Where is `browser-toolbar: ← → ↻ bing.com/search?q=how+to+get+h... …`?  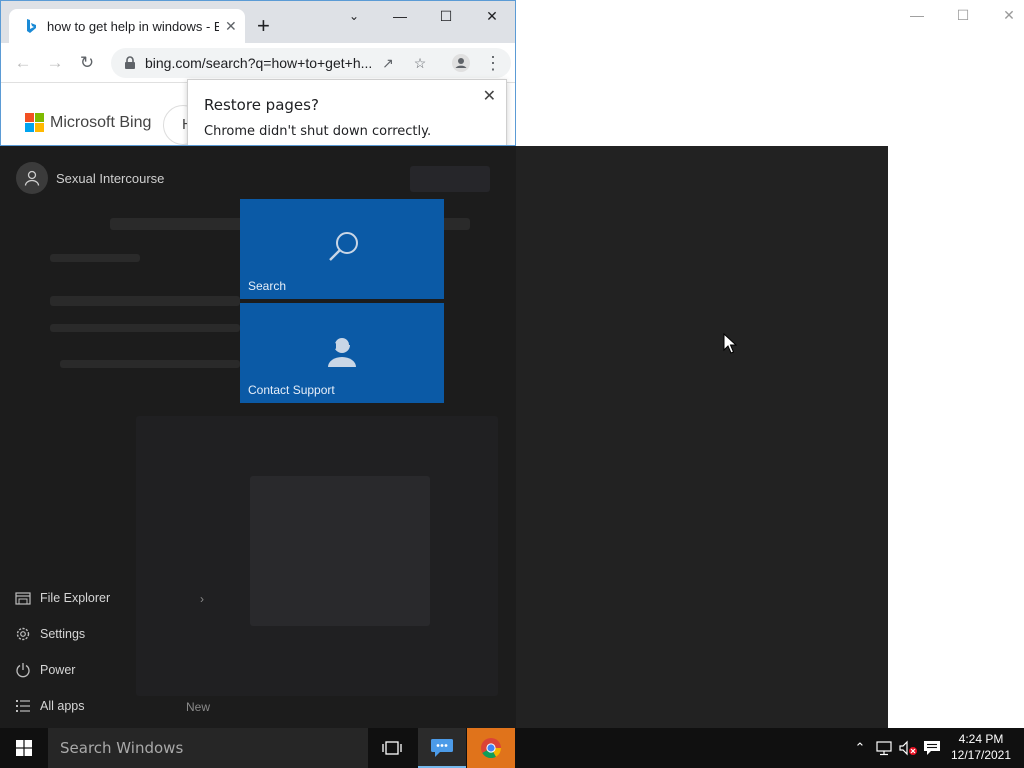 browser-toolbar: ← → ↻ bing.com/search?q=how+to+get+h... … is located at coordinates (258, 63).